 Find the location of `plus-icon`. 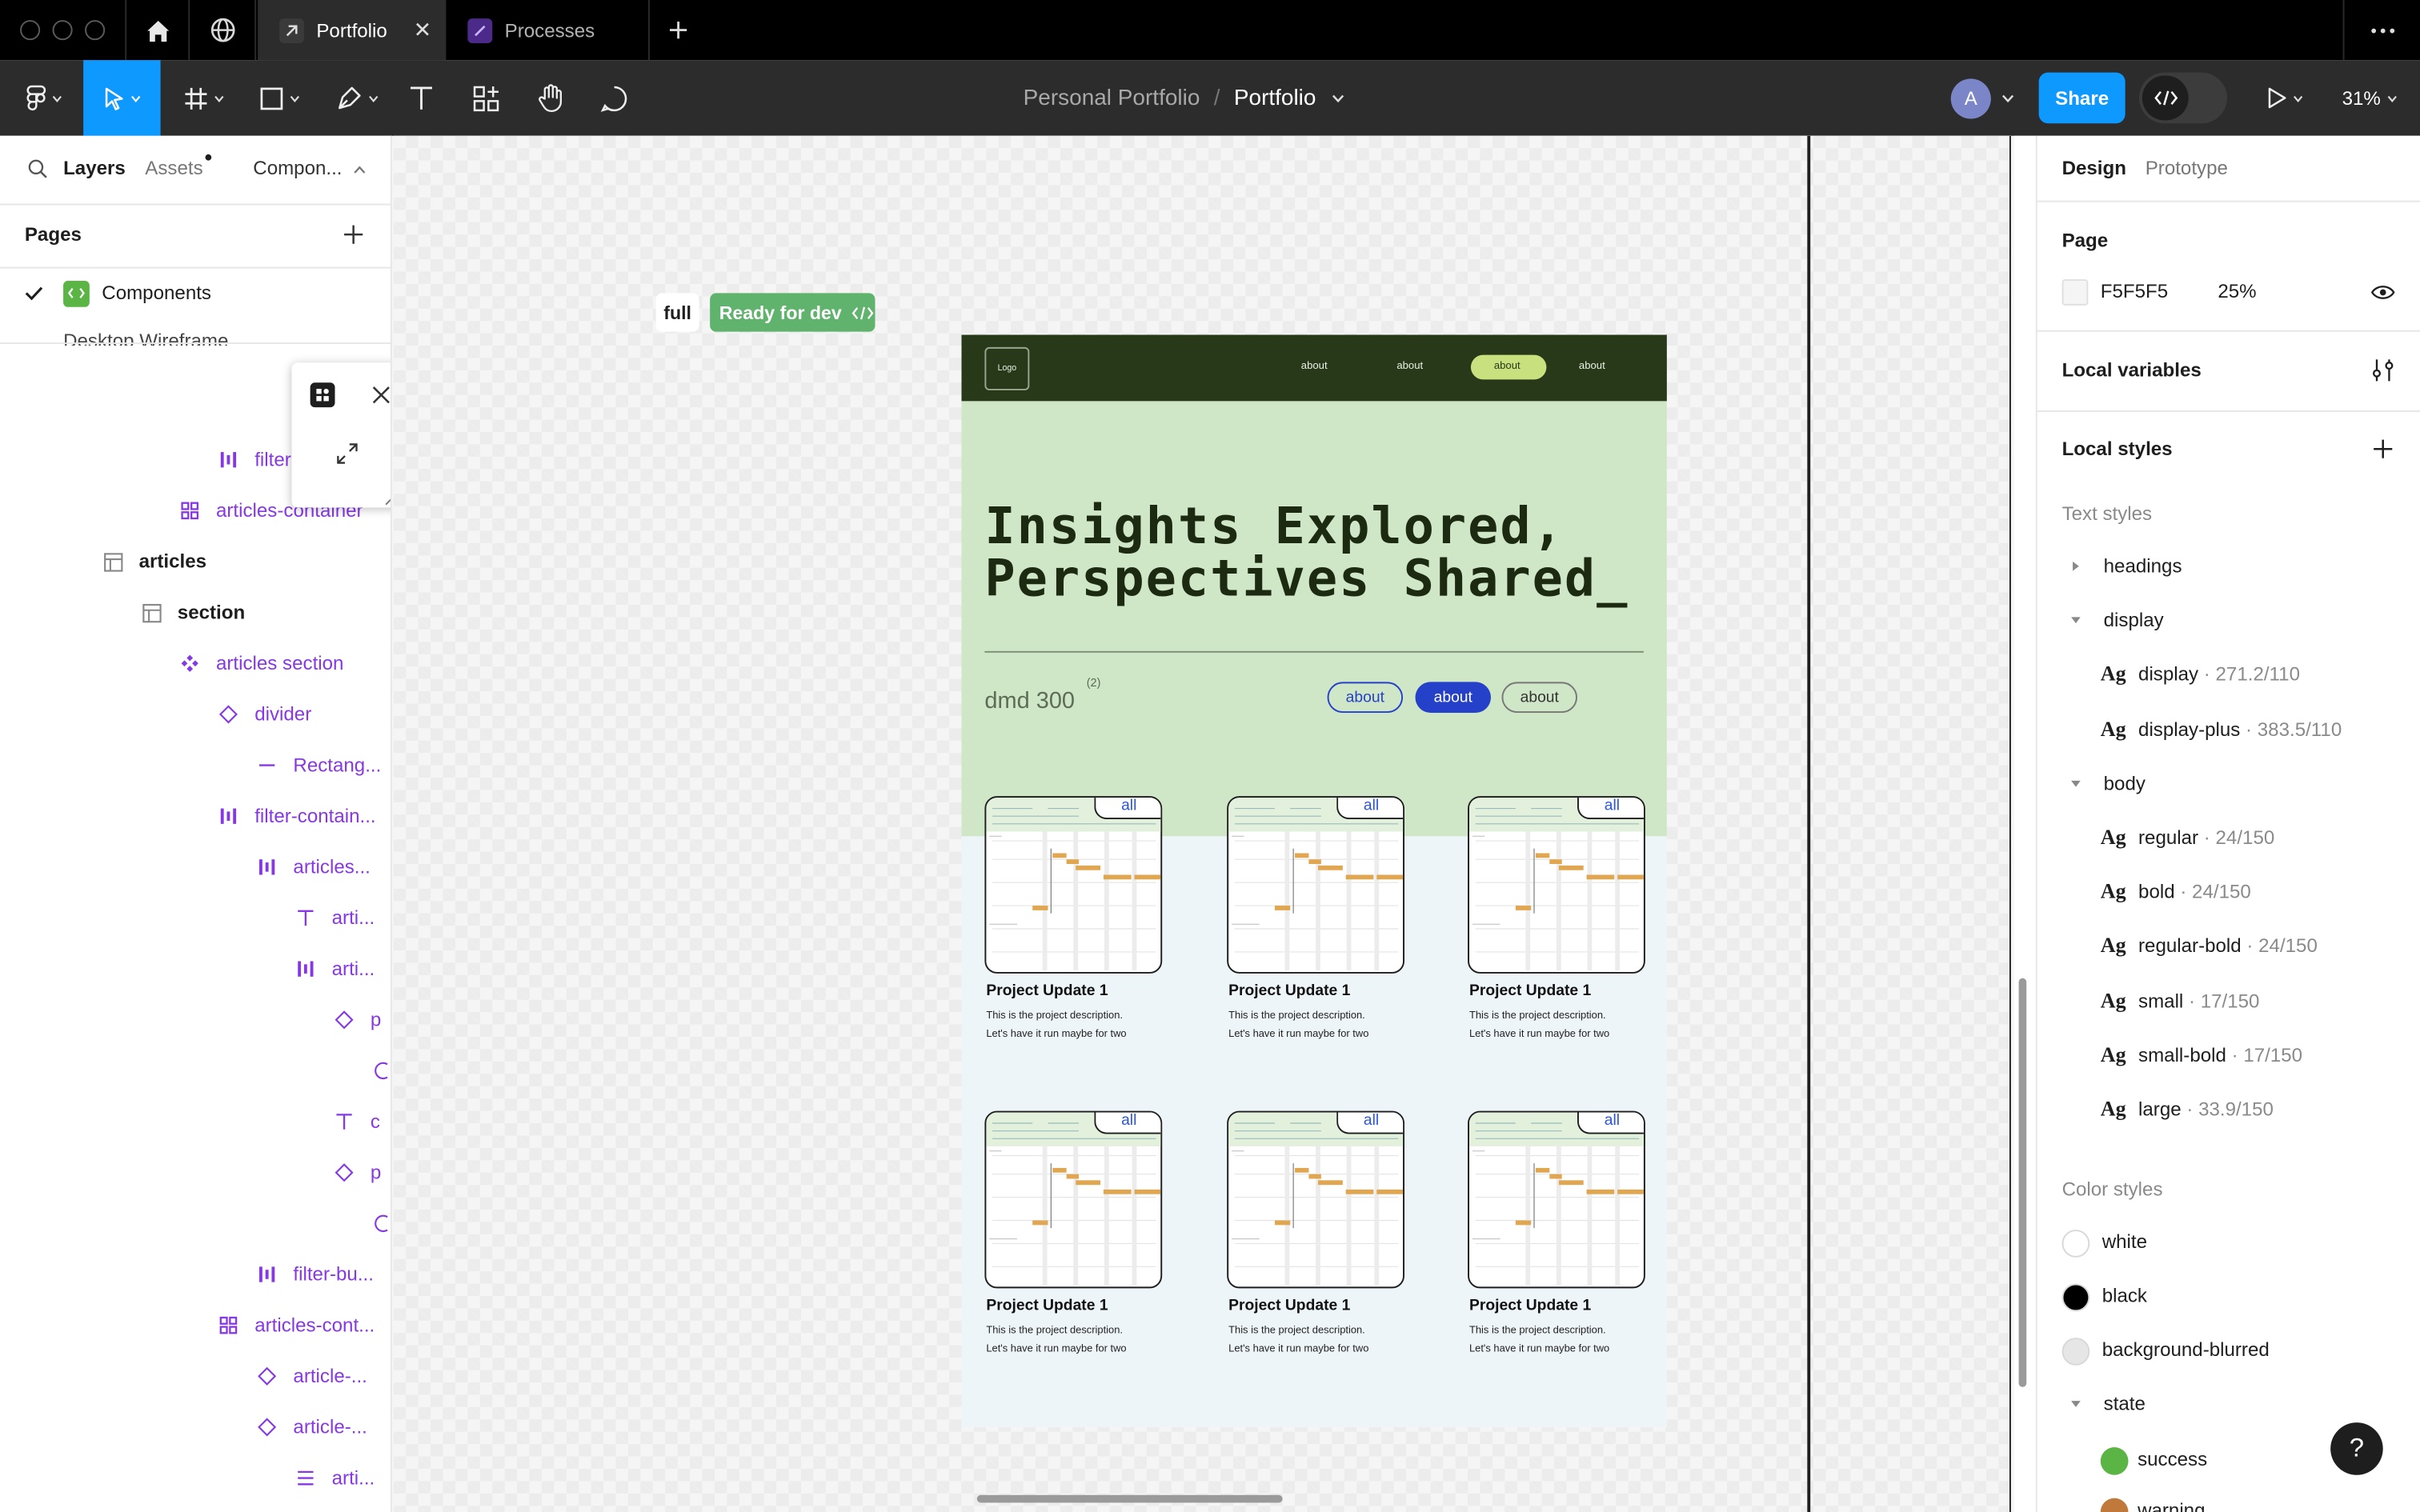

plus-icon is located at coordinates (677, 30).